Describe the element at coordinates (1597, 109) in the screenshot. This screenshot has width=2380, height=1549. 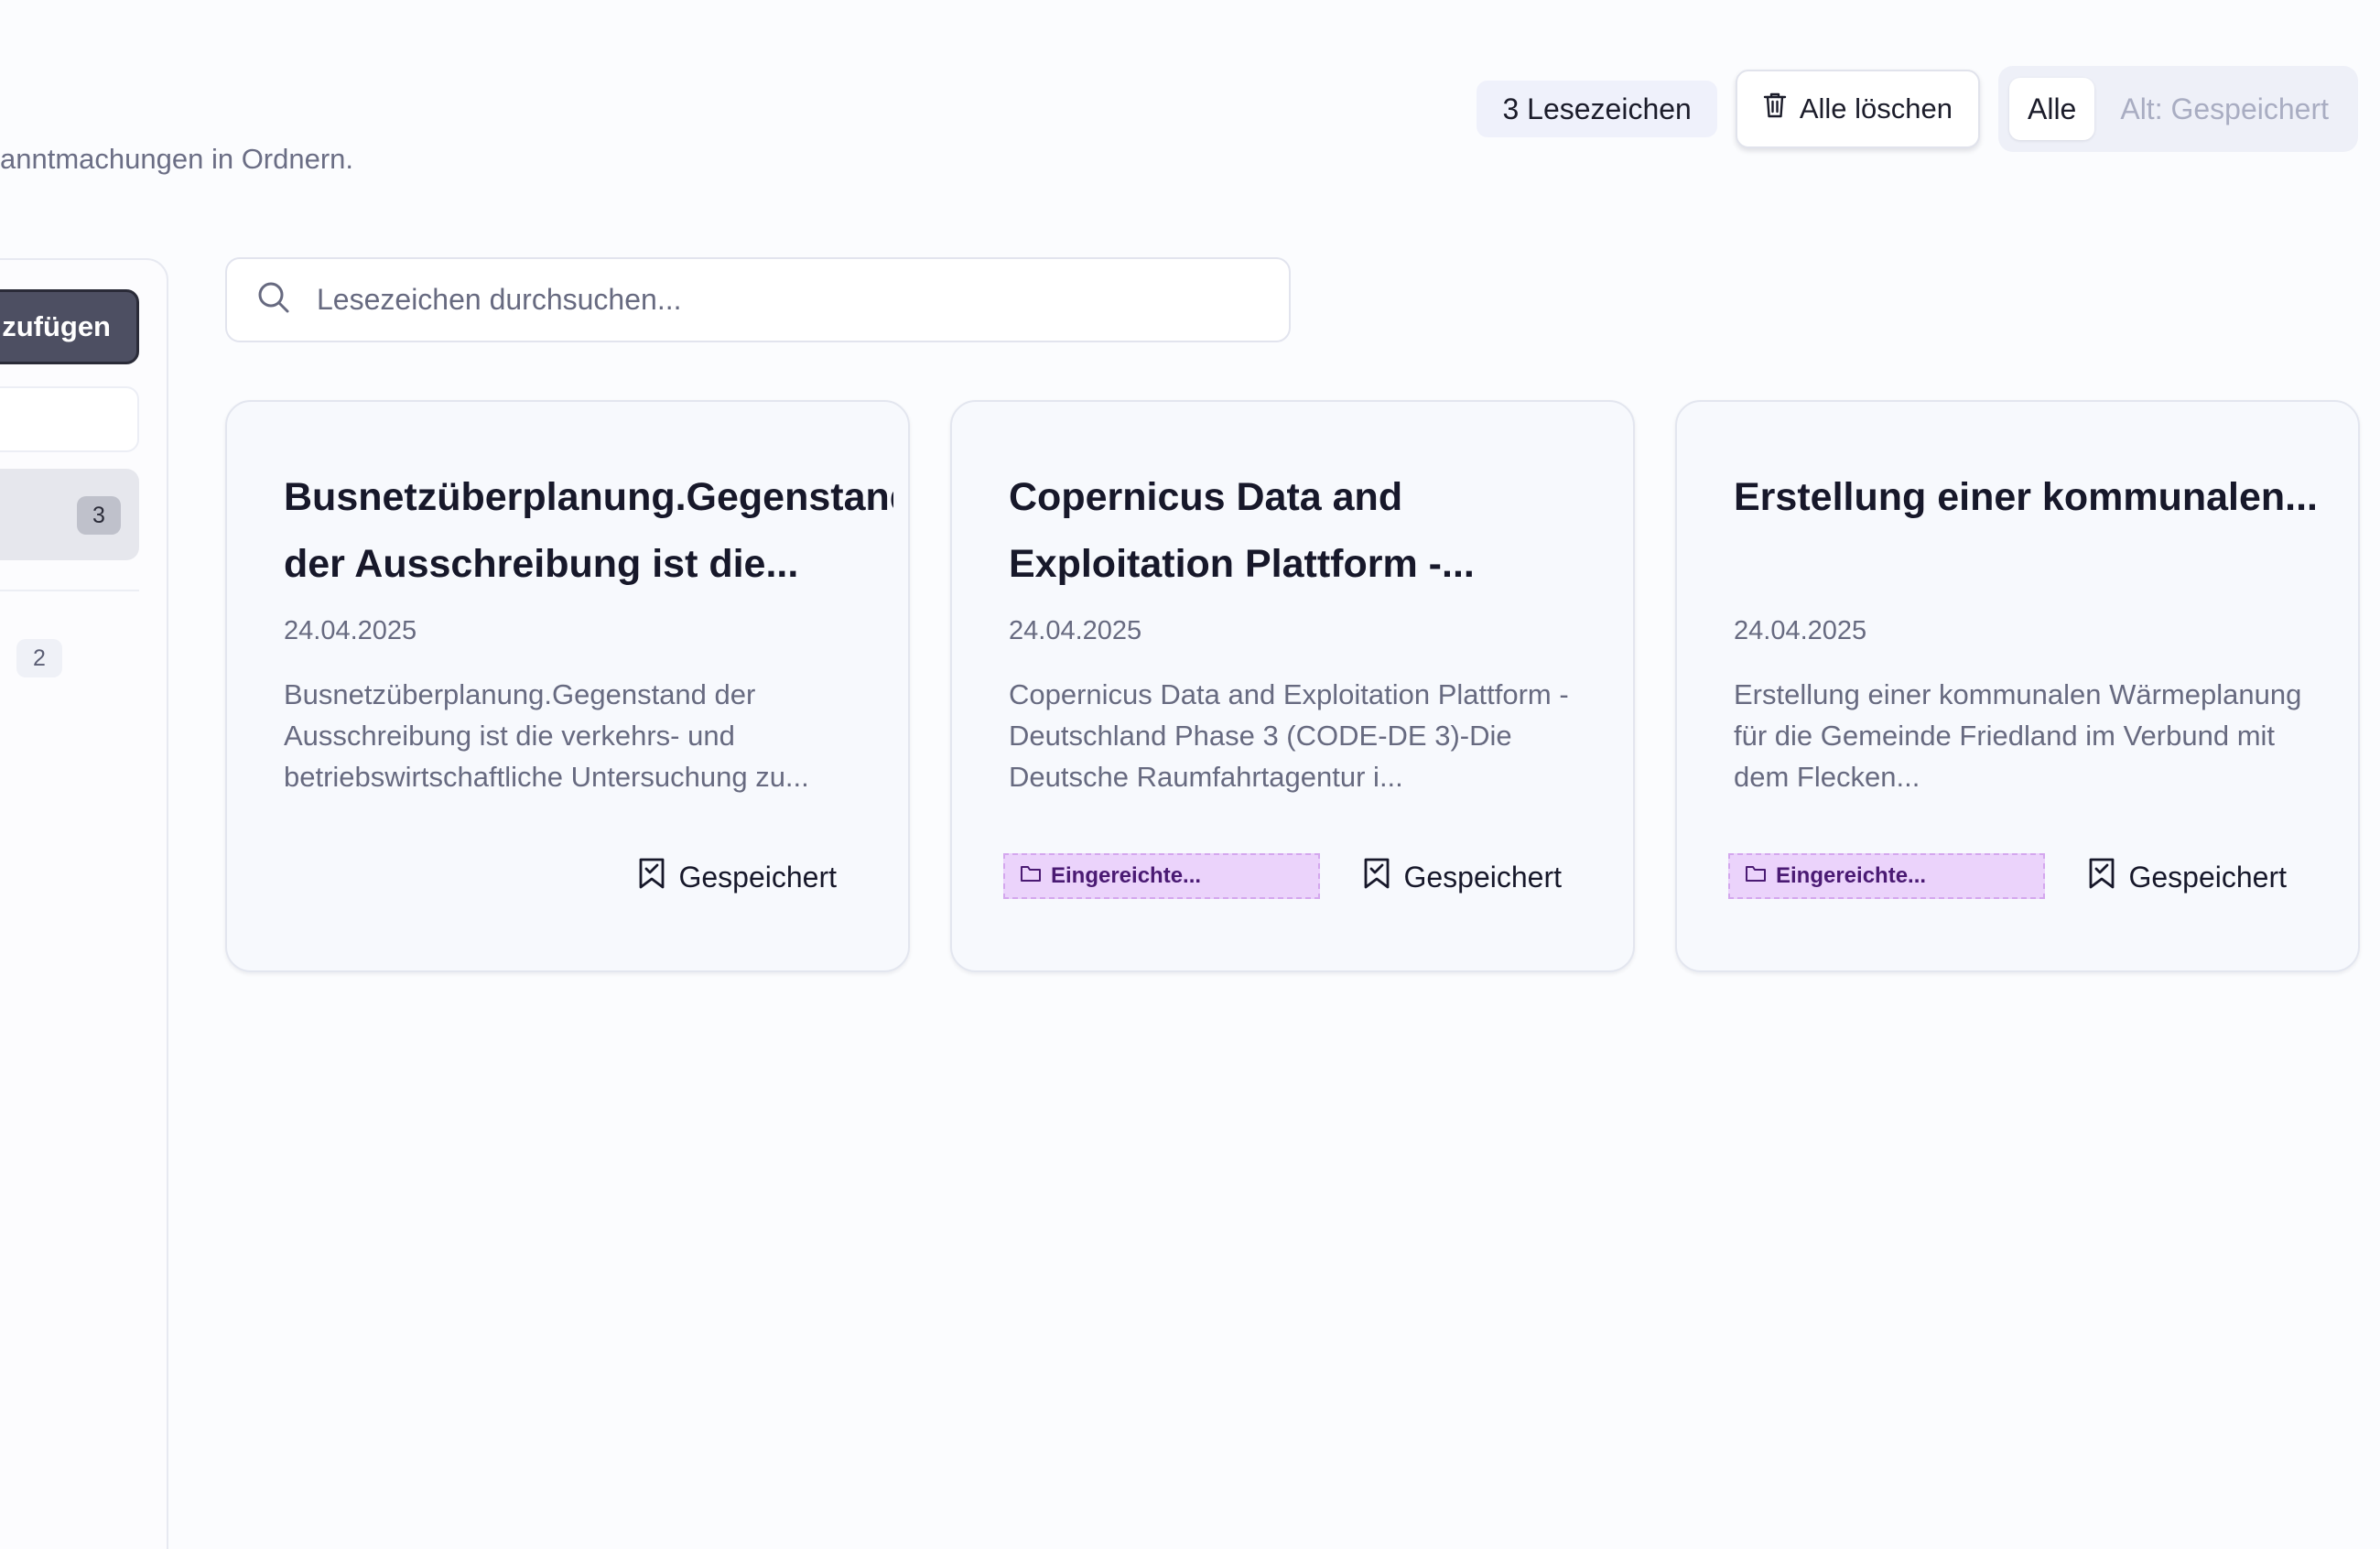
I see `bookmark-count-badge: 3 Lesezeichen` at that location.